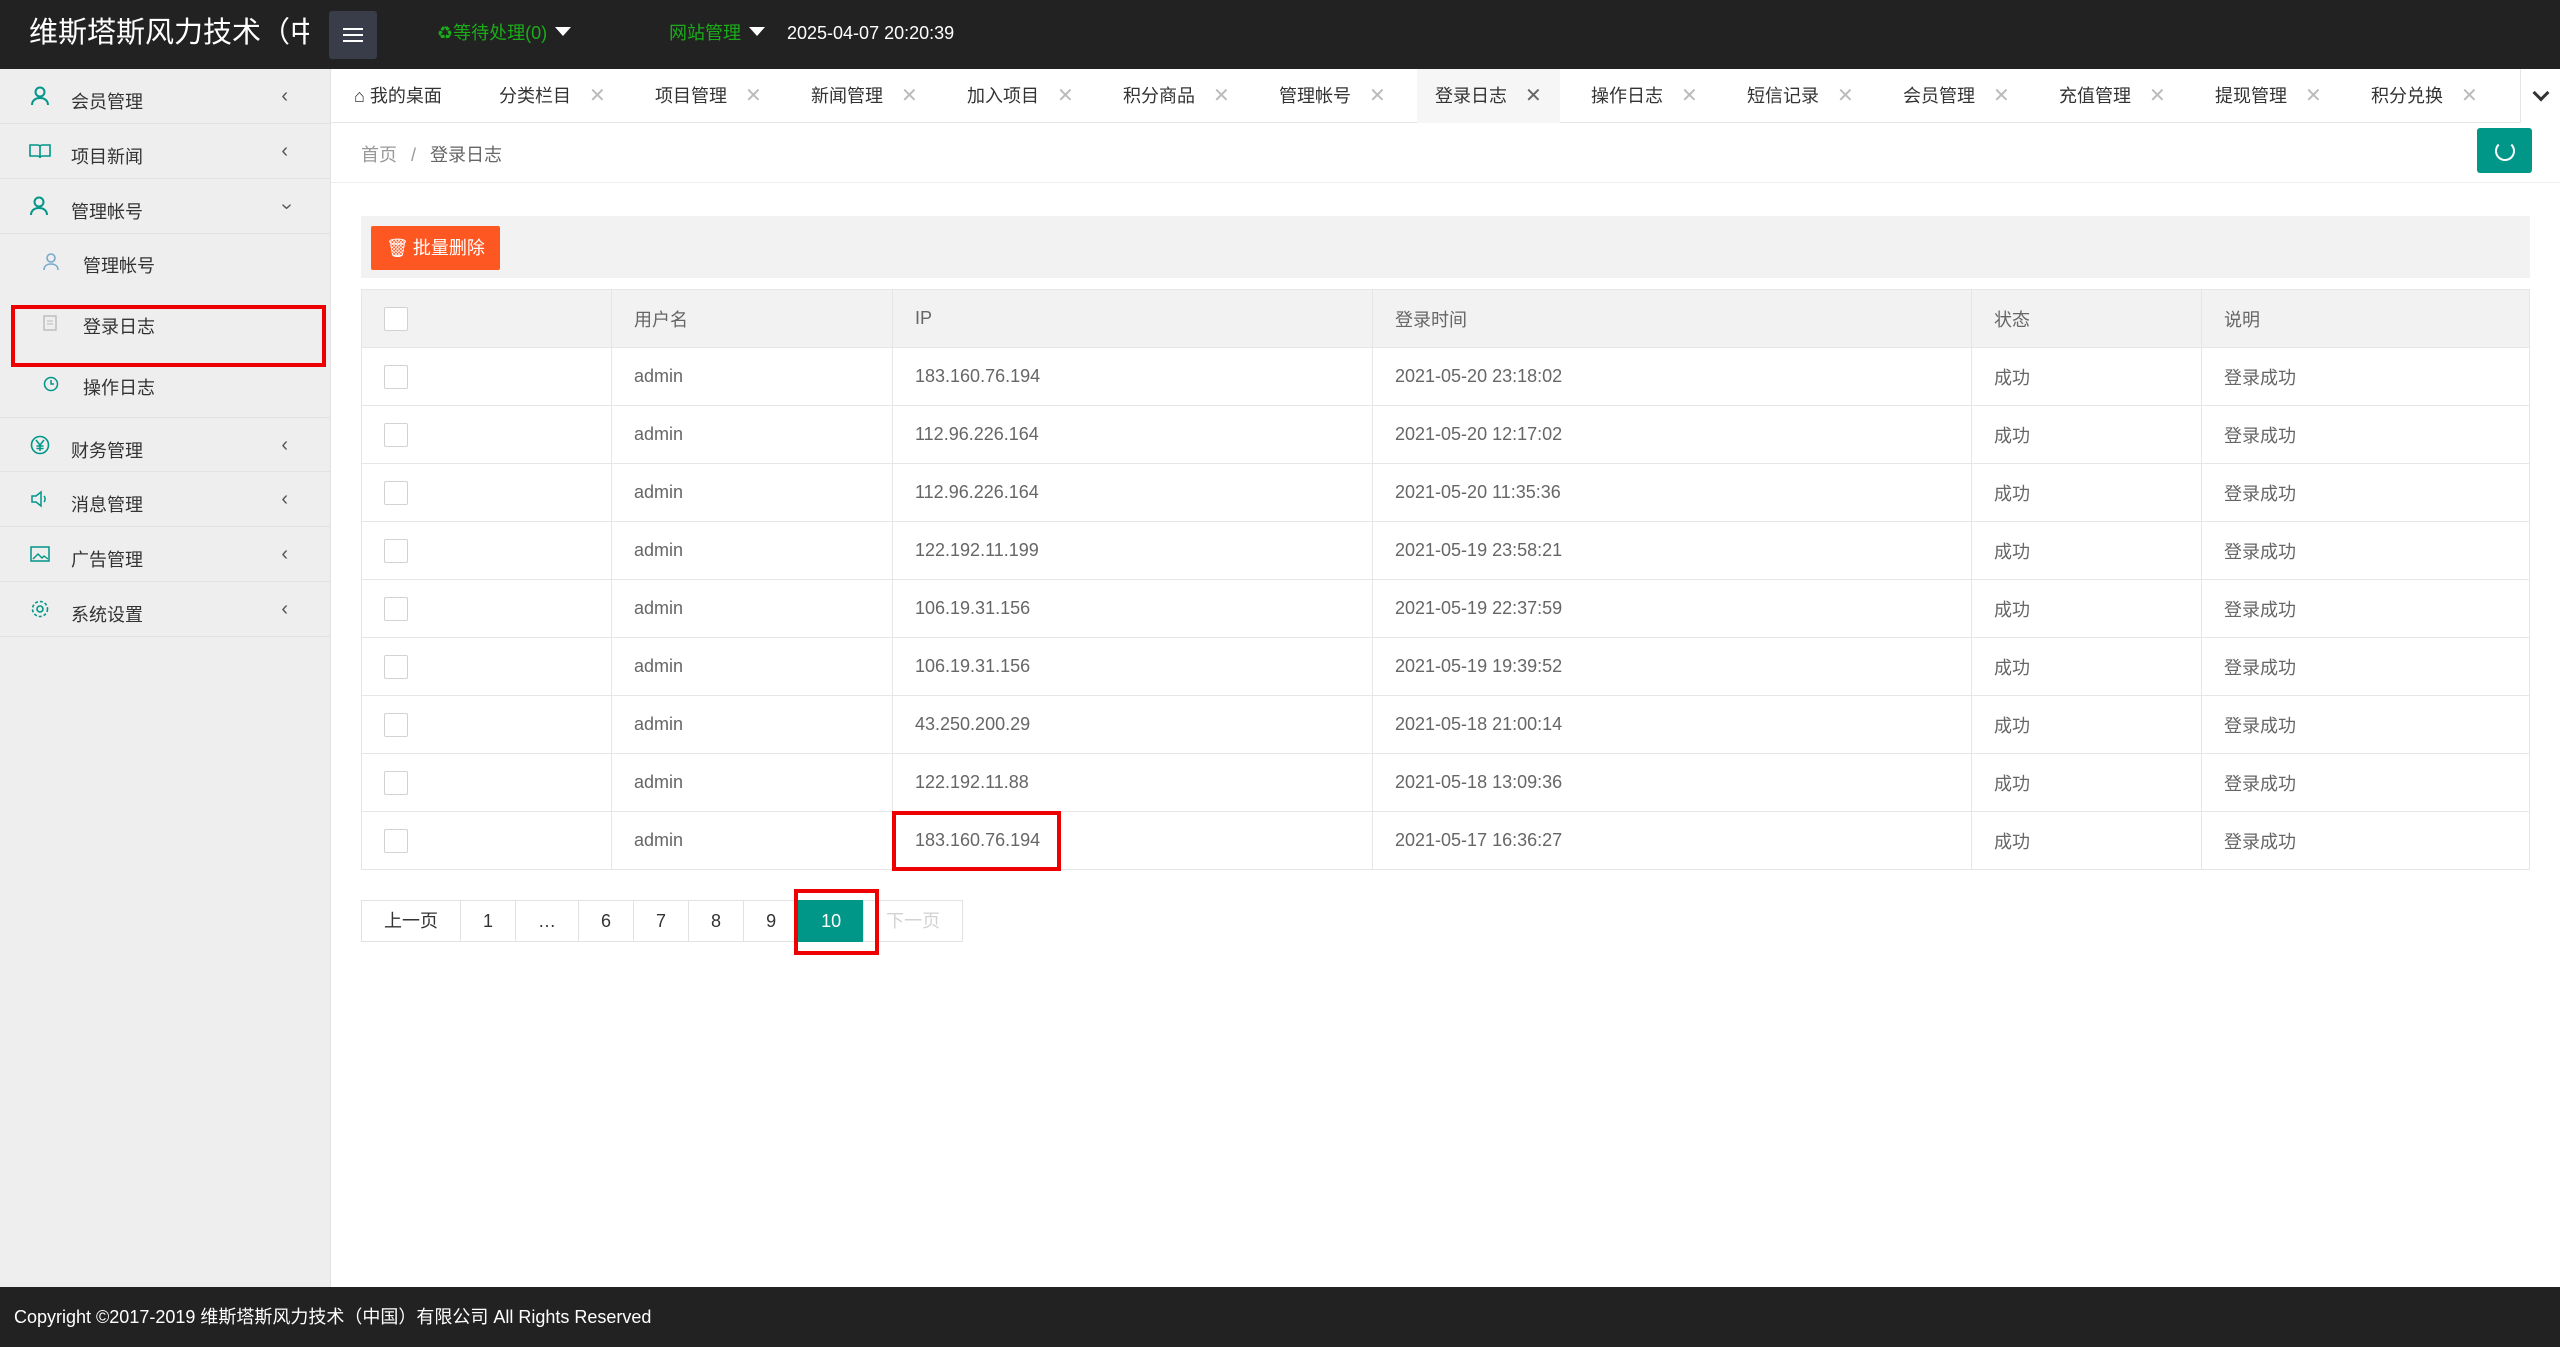  I want to click on column-header-login-time: 登录时间, so click(1672, 318).